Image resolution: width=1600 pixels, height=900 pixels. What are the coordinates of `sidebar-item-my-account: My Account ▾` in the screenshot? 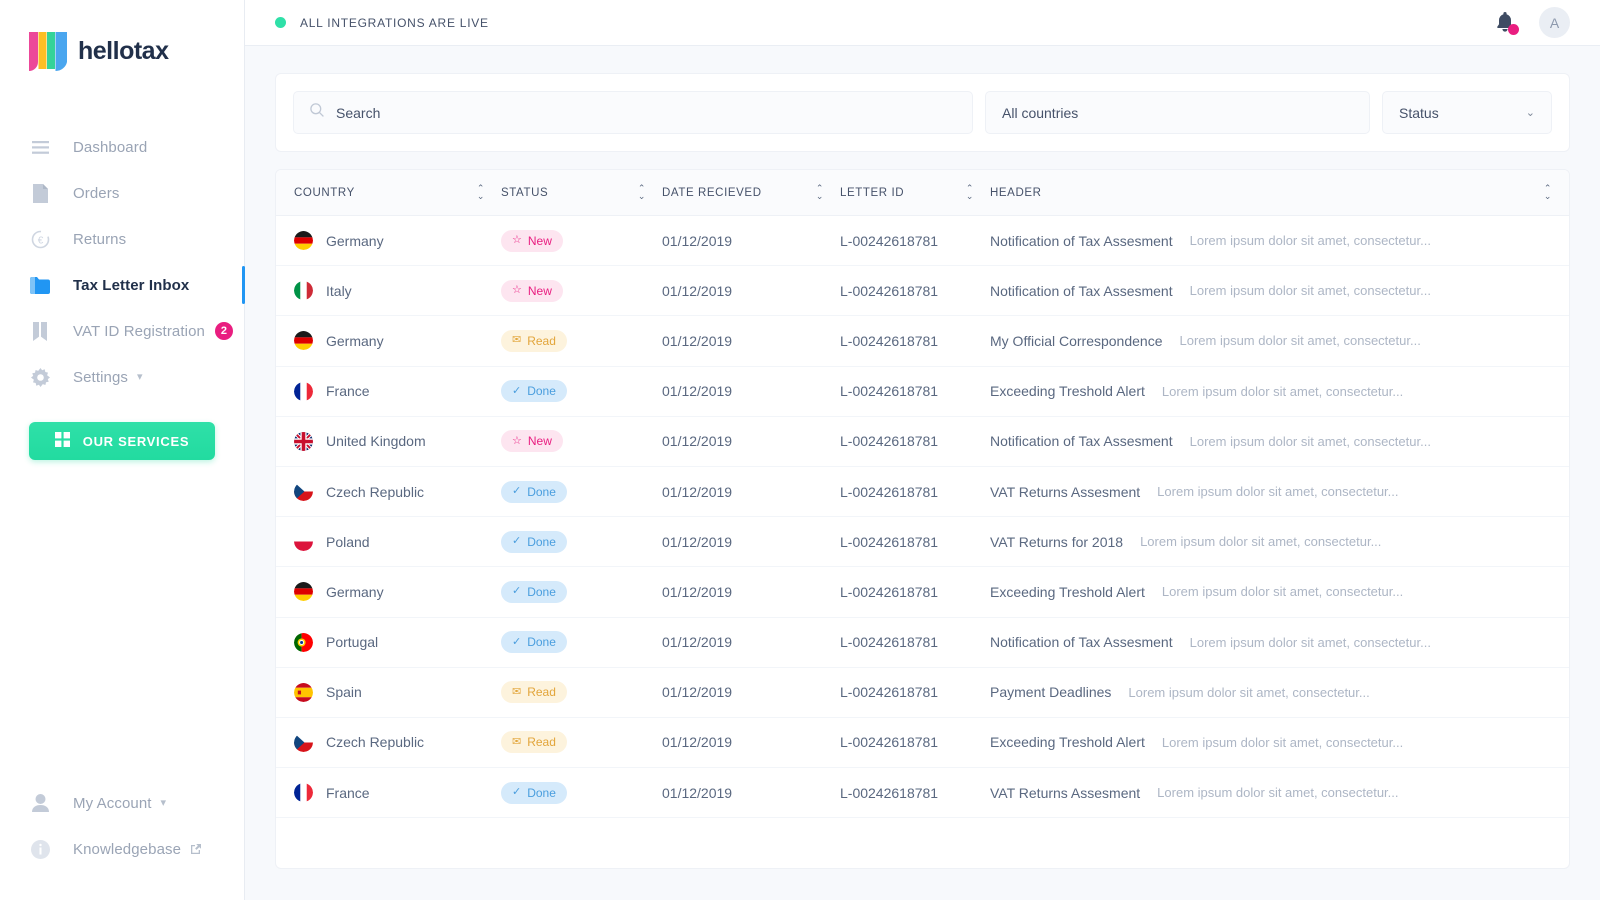 It's located at (122, 803).